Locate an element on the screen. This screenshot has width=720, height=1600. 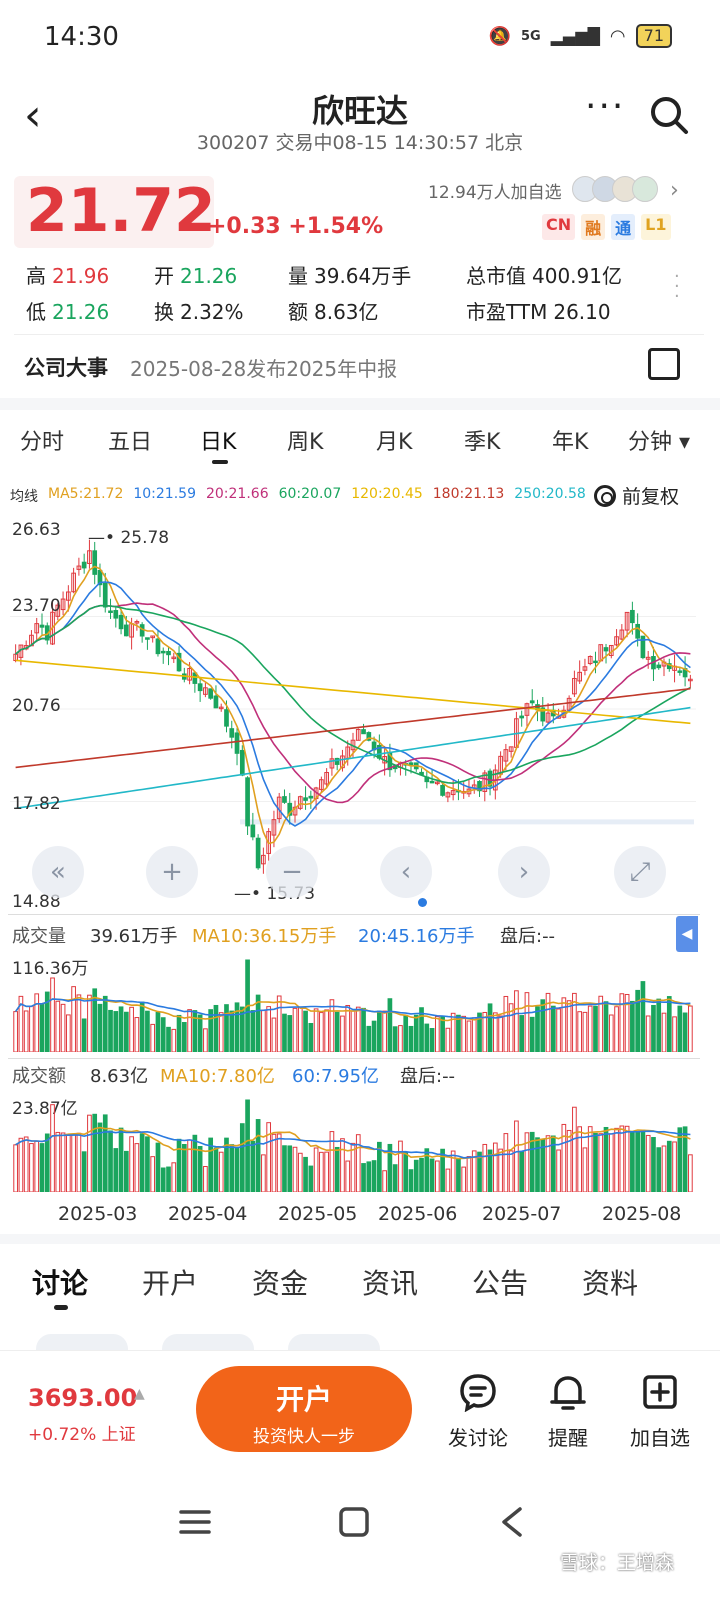
volume-title: 成交量 is located at coordinates (39, 935).